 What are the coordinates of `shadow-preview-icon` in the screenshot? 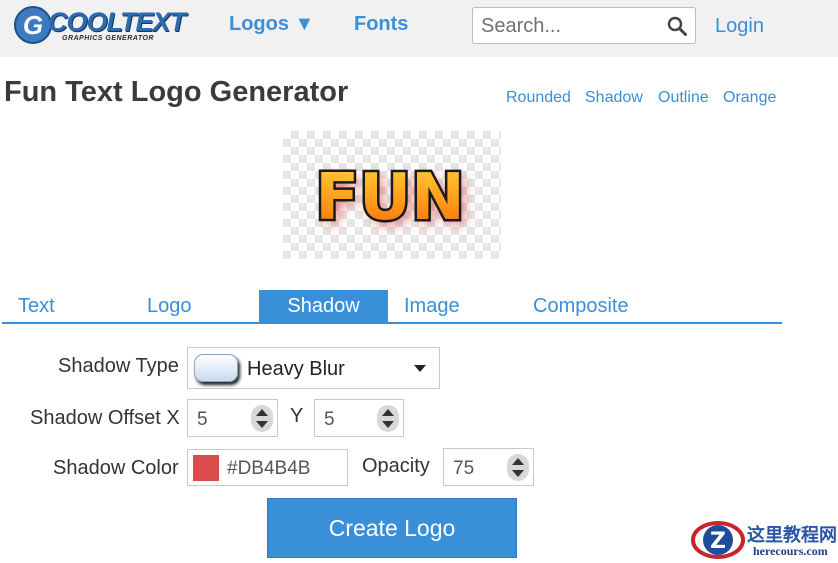 It's located at (216, 368).